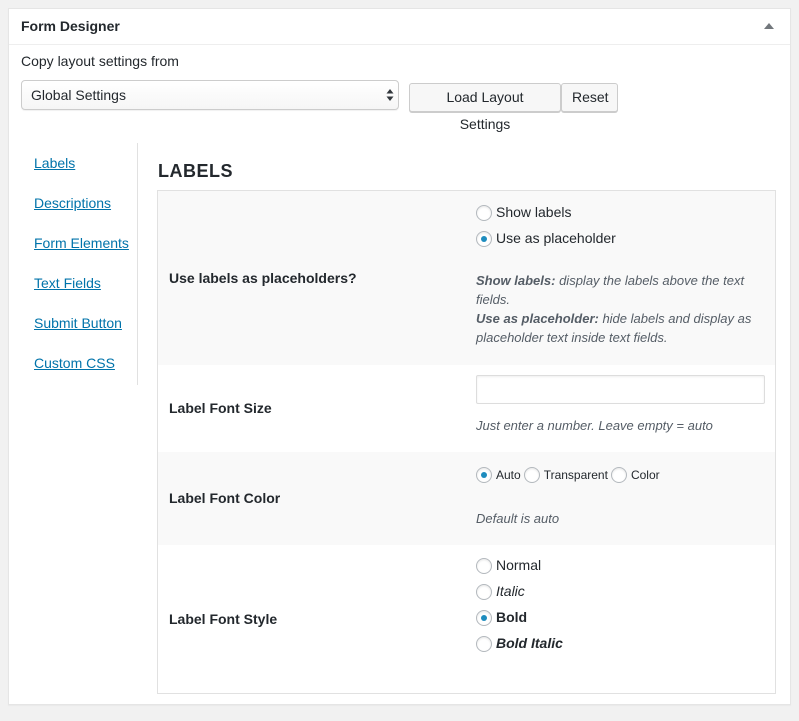 Image resolution: width=799 pixels, height=721 pixels. Describe the element at coordinates (529, 643) in the screenshot. I see `option-label: Bold Italic` at that location.